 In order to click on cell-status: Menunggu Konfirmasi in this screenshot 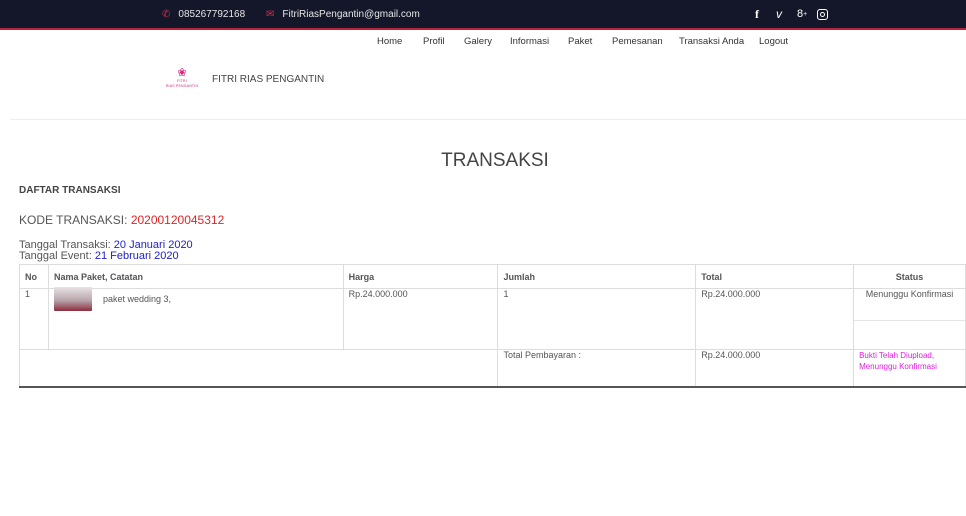, I will do `click(909, 319)`.